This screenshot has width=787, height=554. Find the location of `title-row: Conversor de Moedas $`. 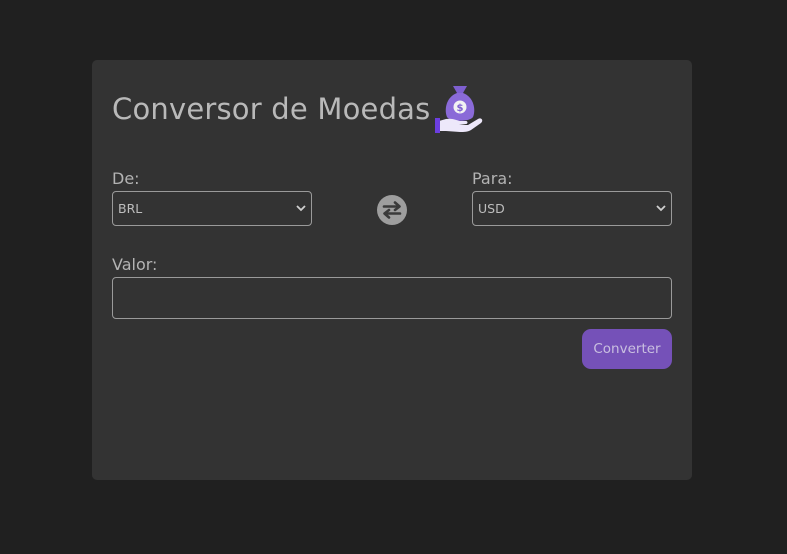

title-row: Conversor de Moedas $ is located at coordinates (300, 109).